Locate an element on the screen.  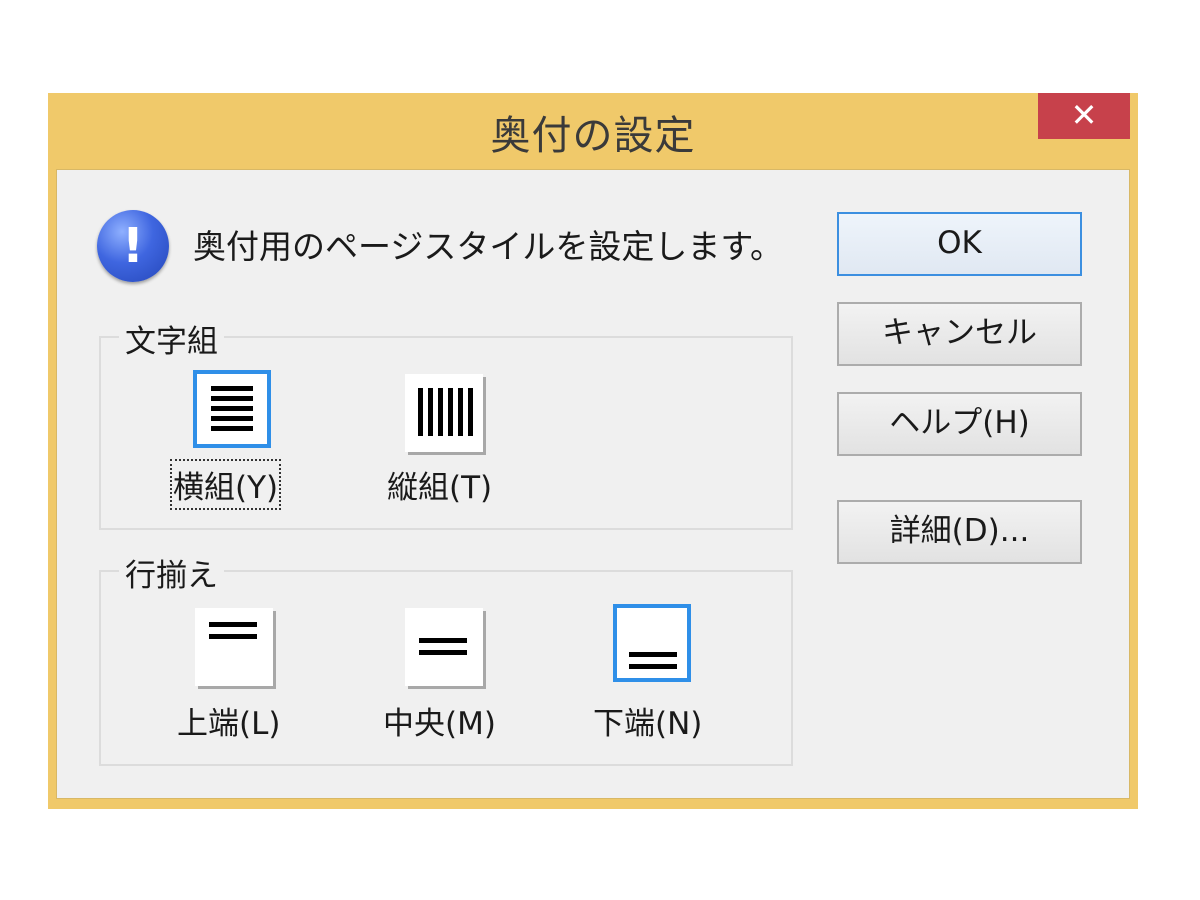
alignment-group-label: 行揃え is located at coordinates (171, 572).